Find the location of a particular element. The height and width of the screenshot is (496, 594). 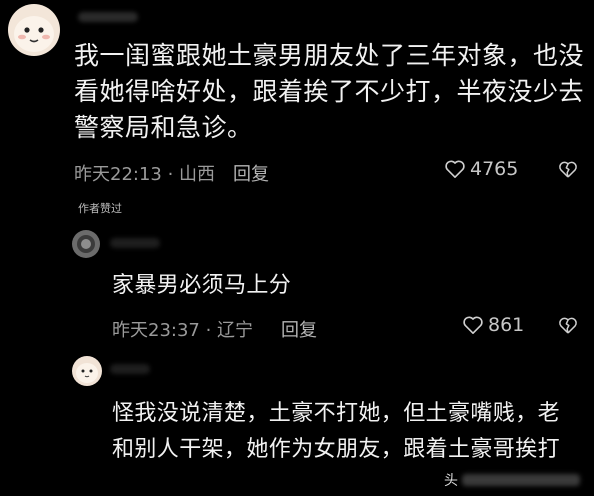

watermark-blur is located at coordinates (521, 480).